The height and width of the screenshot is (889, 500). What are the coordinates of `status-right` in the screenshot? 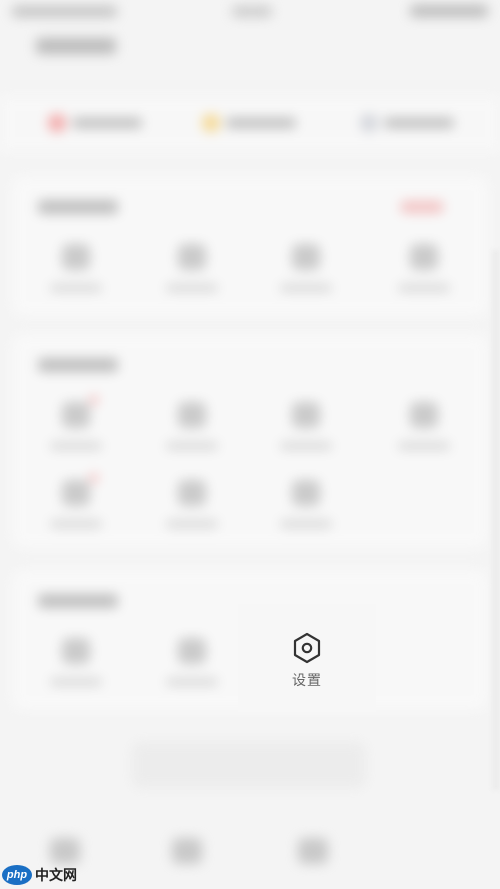 It's located at (449, 11).